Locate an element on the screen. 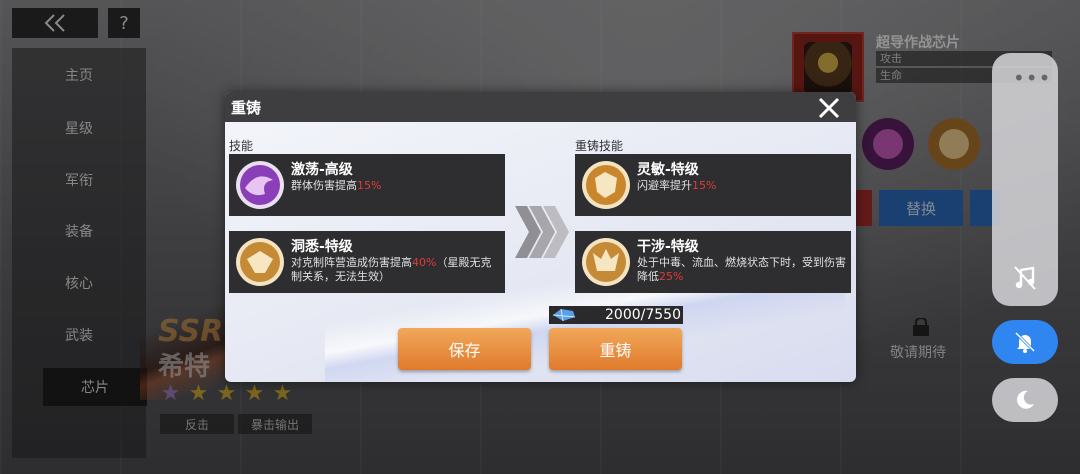  skill-name: 干涉-特级 is located at coordinates (668, 247).